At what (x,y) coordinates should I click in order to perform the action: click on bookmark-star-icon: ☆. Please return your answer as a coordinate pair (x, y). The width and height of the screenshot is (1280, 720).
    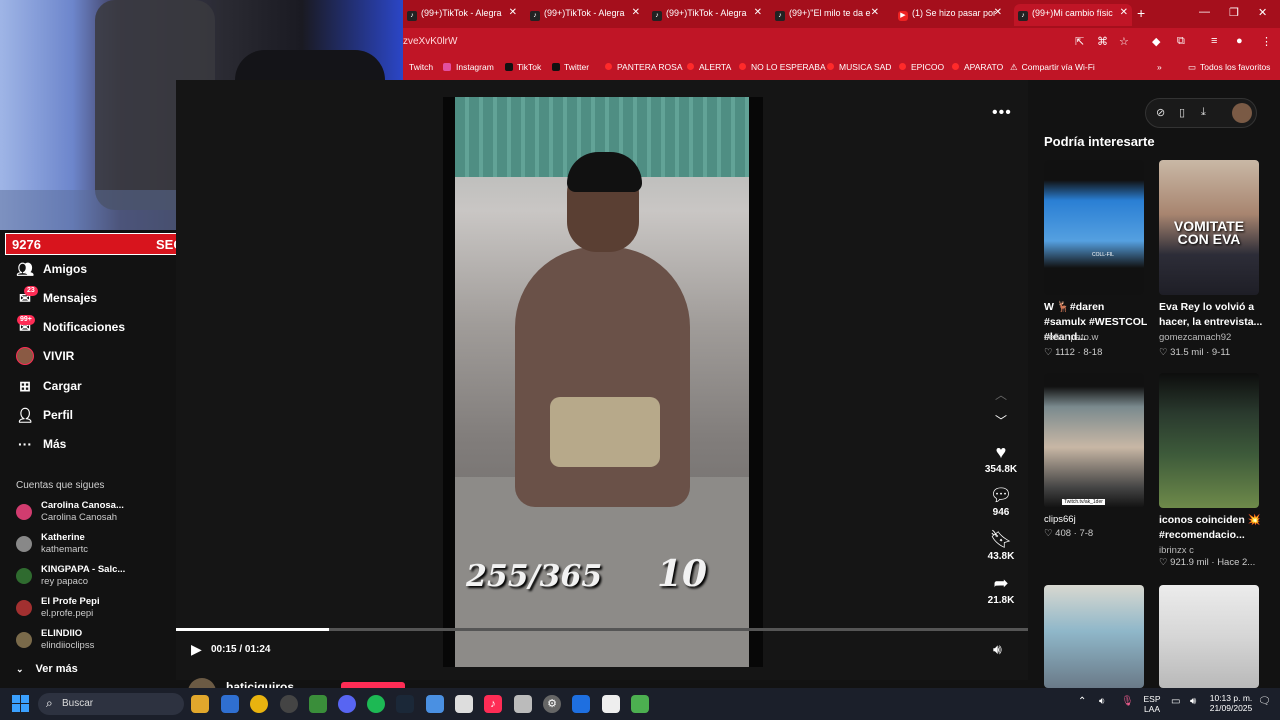
    Looking at the image, I should click on (1124, 41).